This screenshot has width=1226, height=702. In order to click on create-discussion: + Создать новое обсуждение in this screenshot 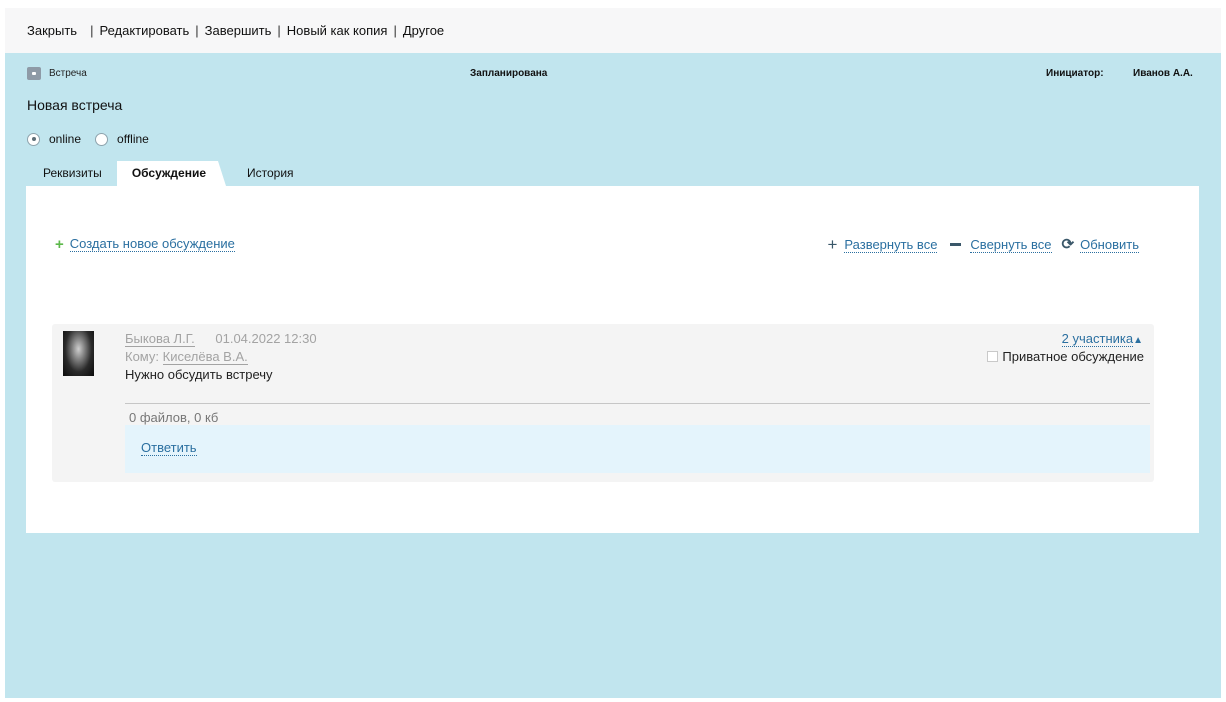, I will do `click(145, 244)`.